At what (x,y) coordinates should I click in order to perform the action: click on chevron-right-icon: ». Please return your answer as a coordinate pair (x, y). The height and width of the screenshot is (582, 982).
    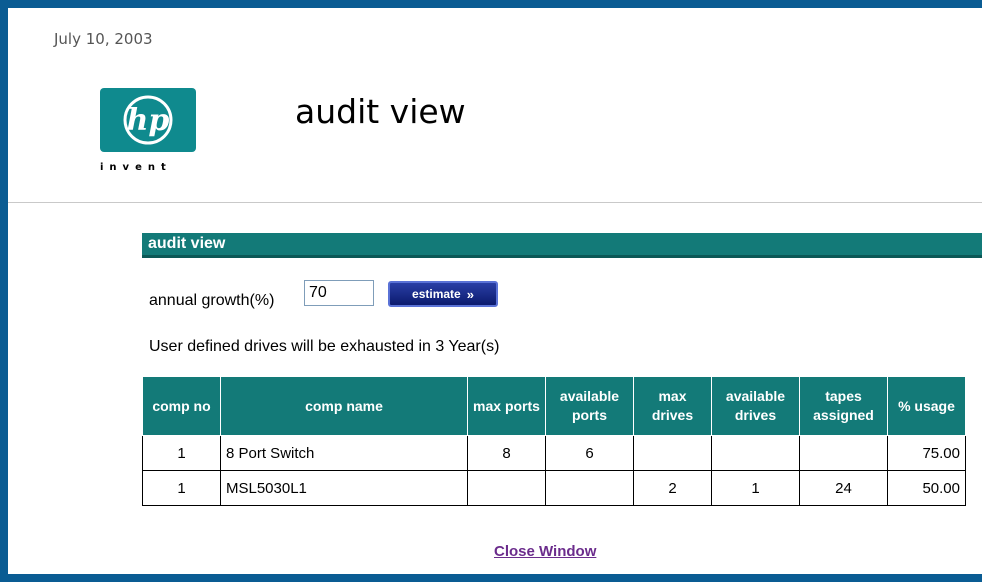
    Looking at the image, I should click on (470, 294).